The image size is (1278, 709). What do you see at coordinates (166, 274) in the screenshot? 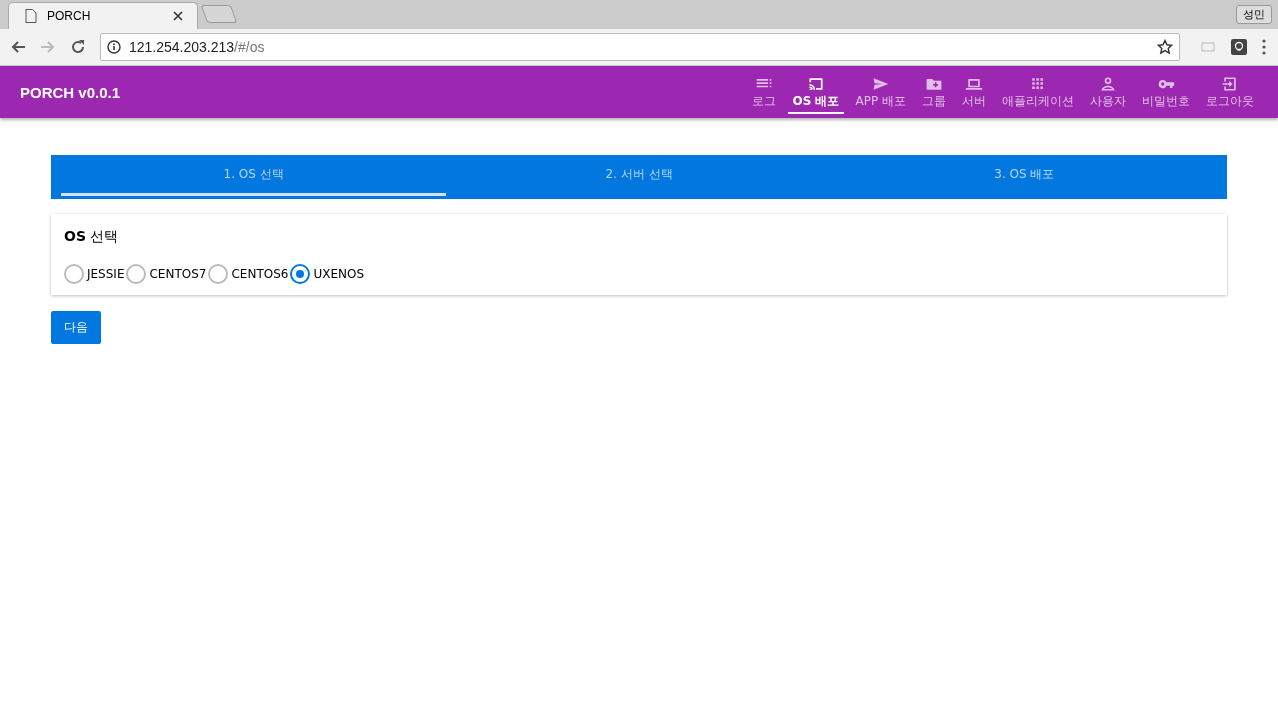
I see `os-radio-option: CENTOS7` at bounding box center [166, 274].